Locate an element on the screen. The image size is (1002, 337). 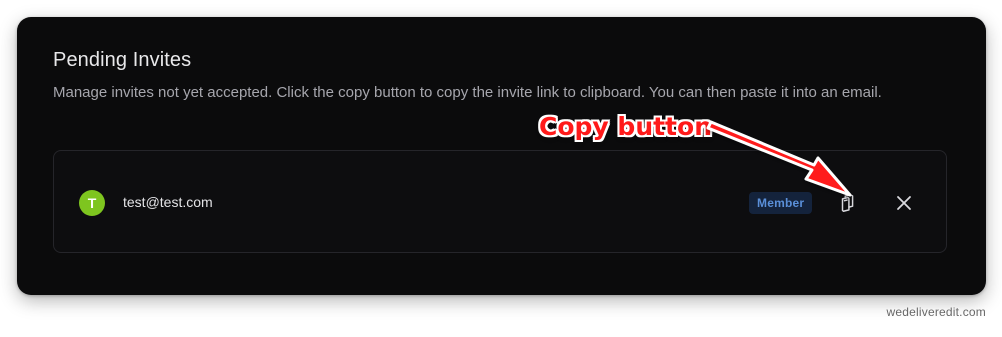
annotation-label: Copy button is located at coordinates (625, 126).